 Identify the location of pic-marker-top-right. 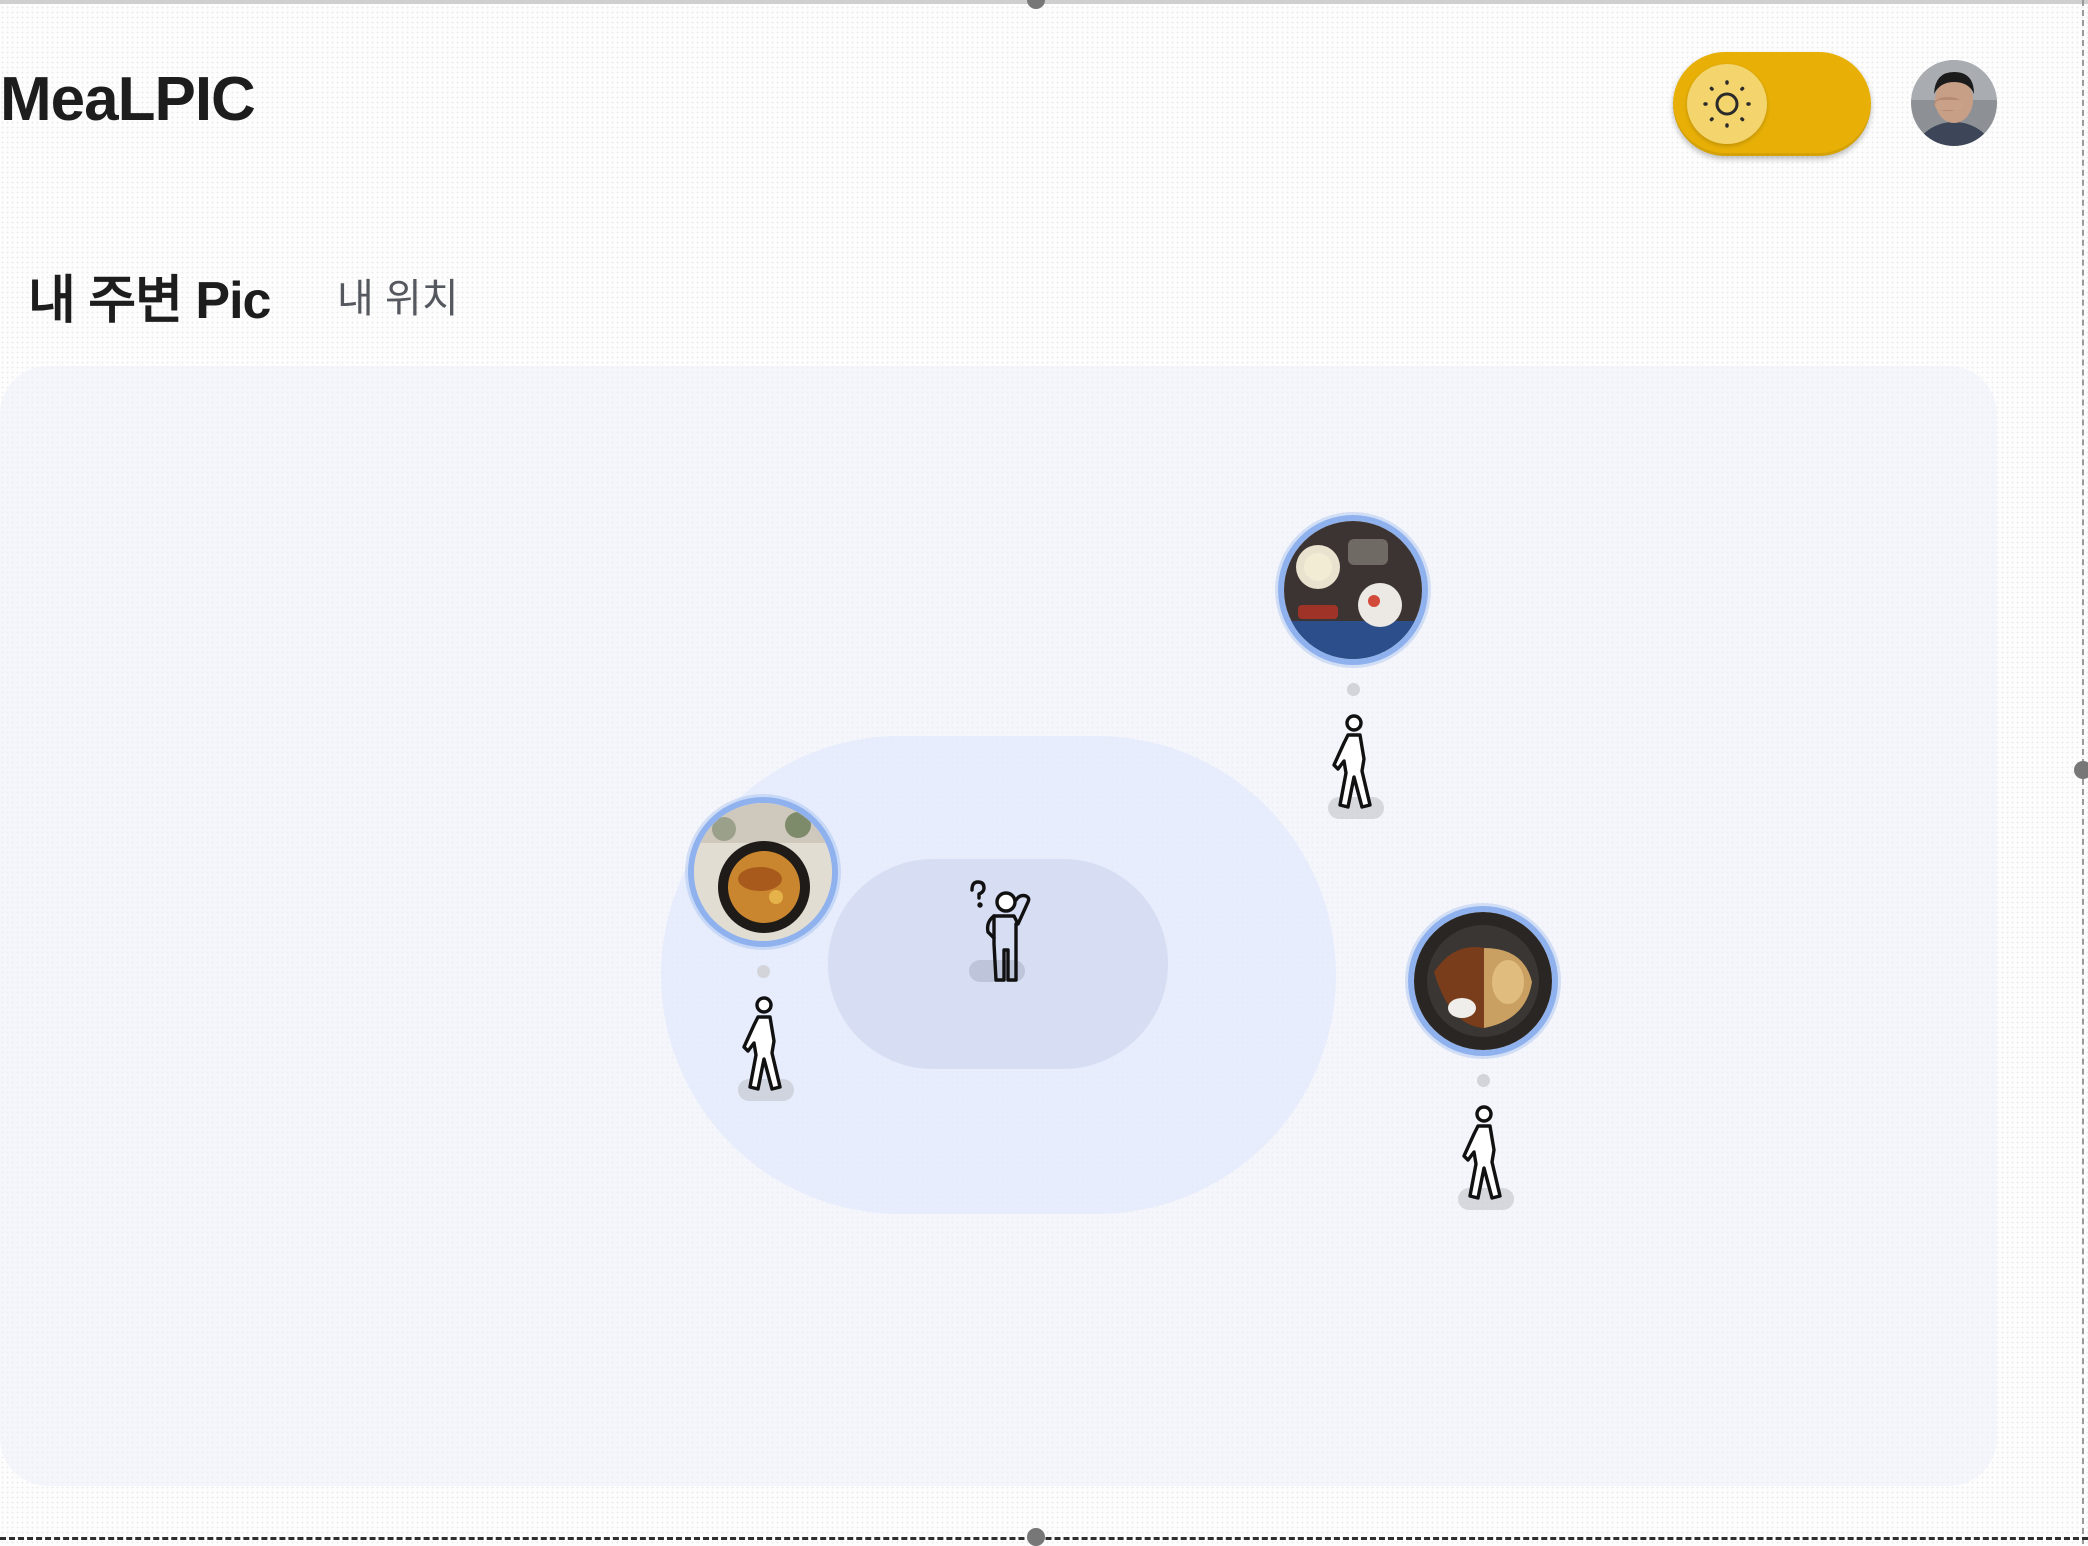
(1358, 671).